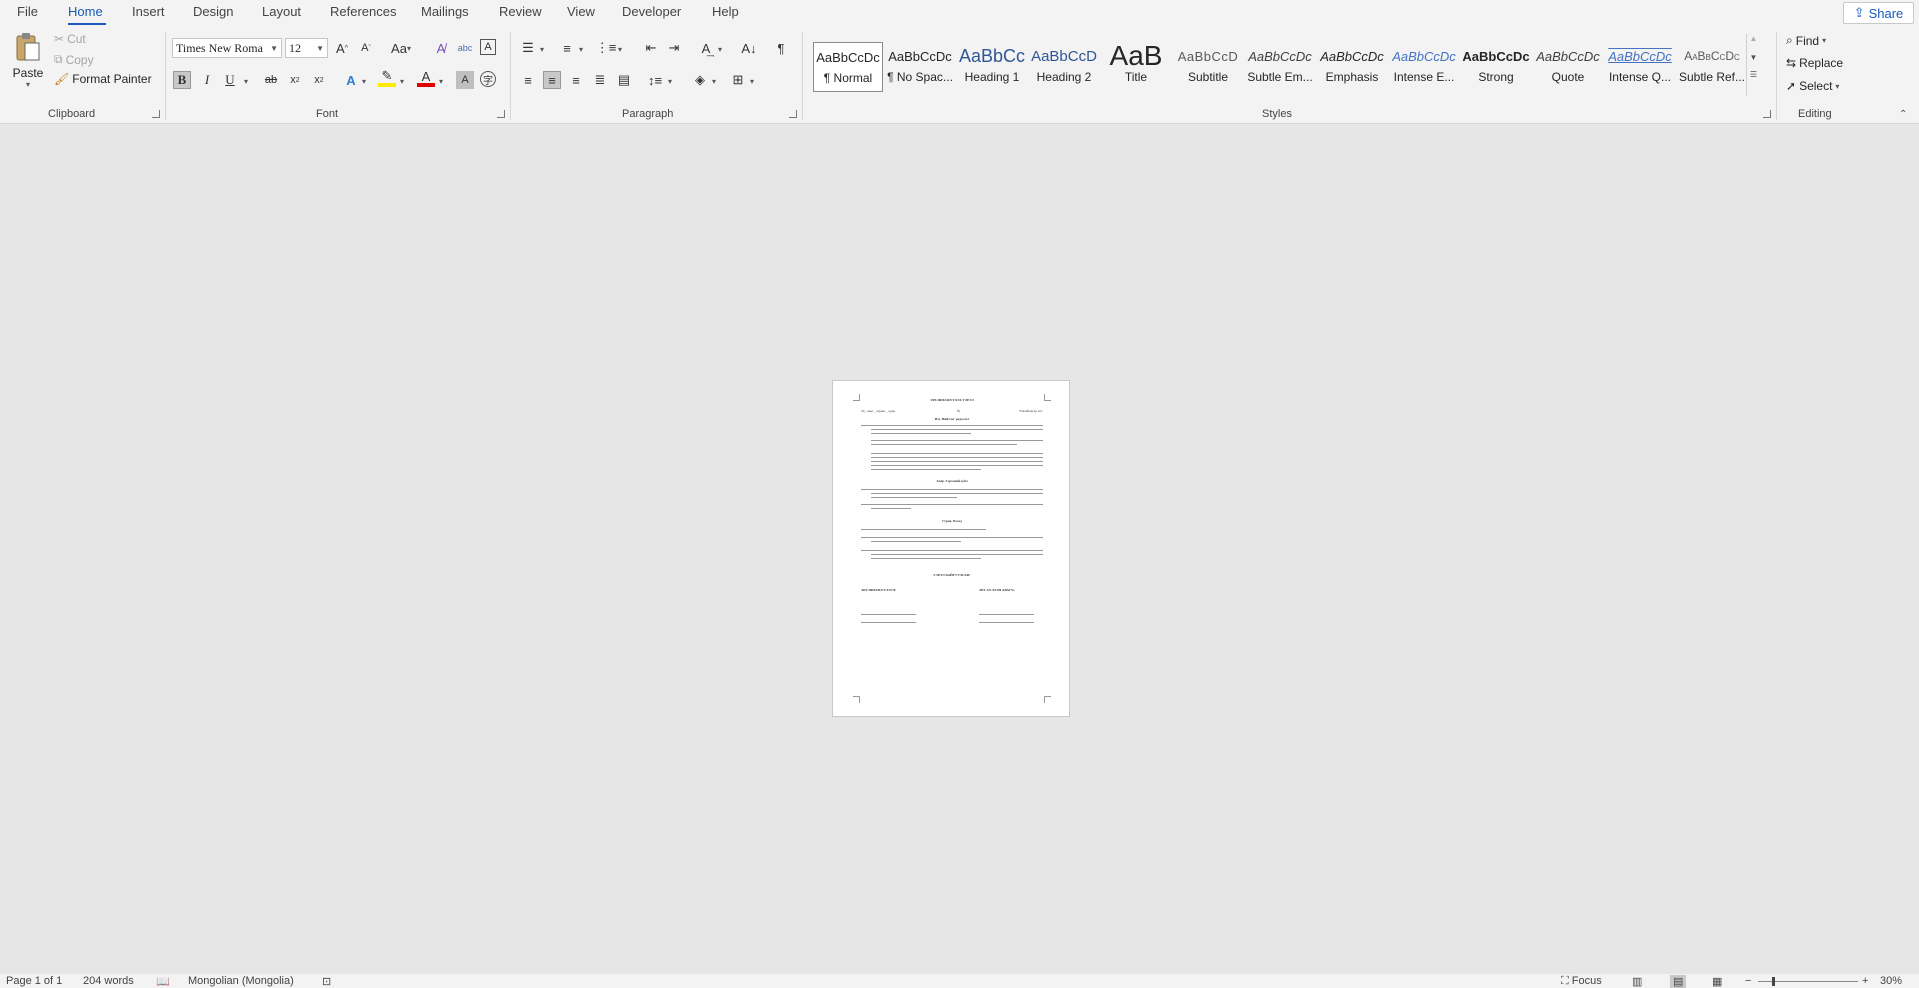 This screenshot has height=988, width=1919. Describe the element at coordinates (581, 11) in the screenshot. I see `tab-view: View` at that location.